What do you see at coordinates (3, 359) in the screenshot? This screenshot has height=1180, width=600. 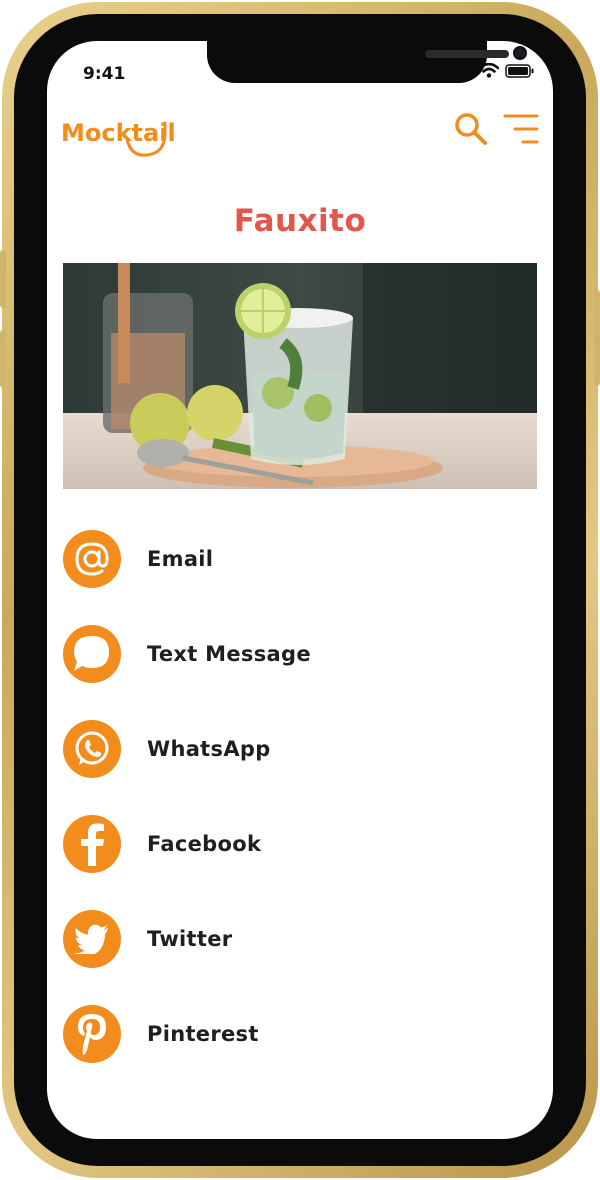 I see `volume-down-button` at bounding box center [3, 359].